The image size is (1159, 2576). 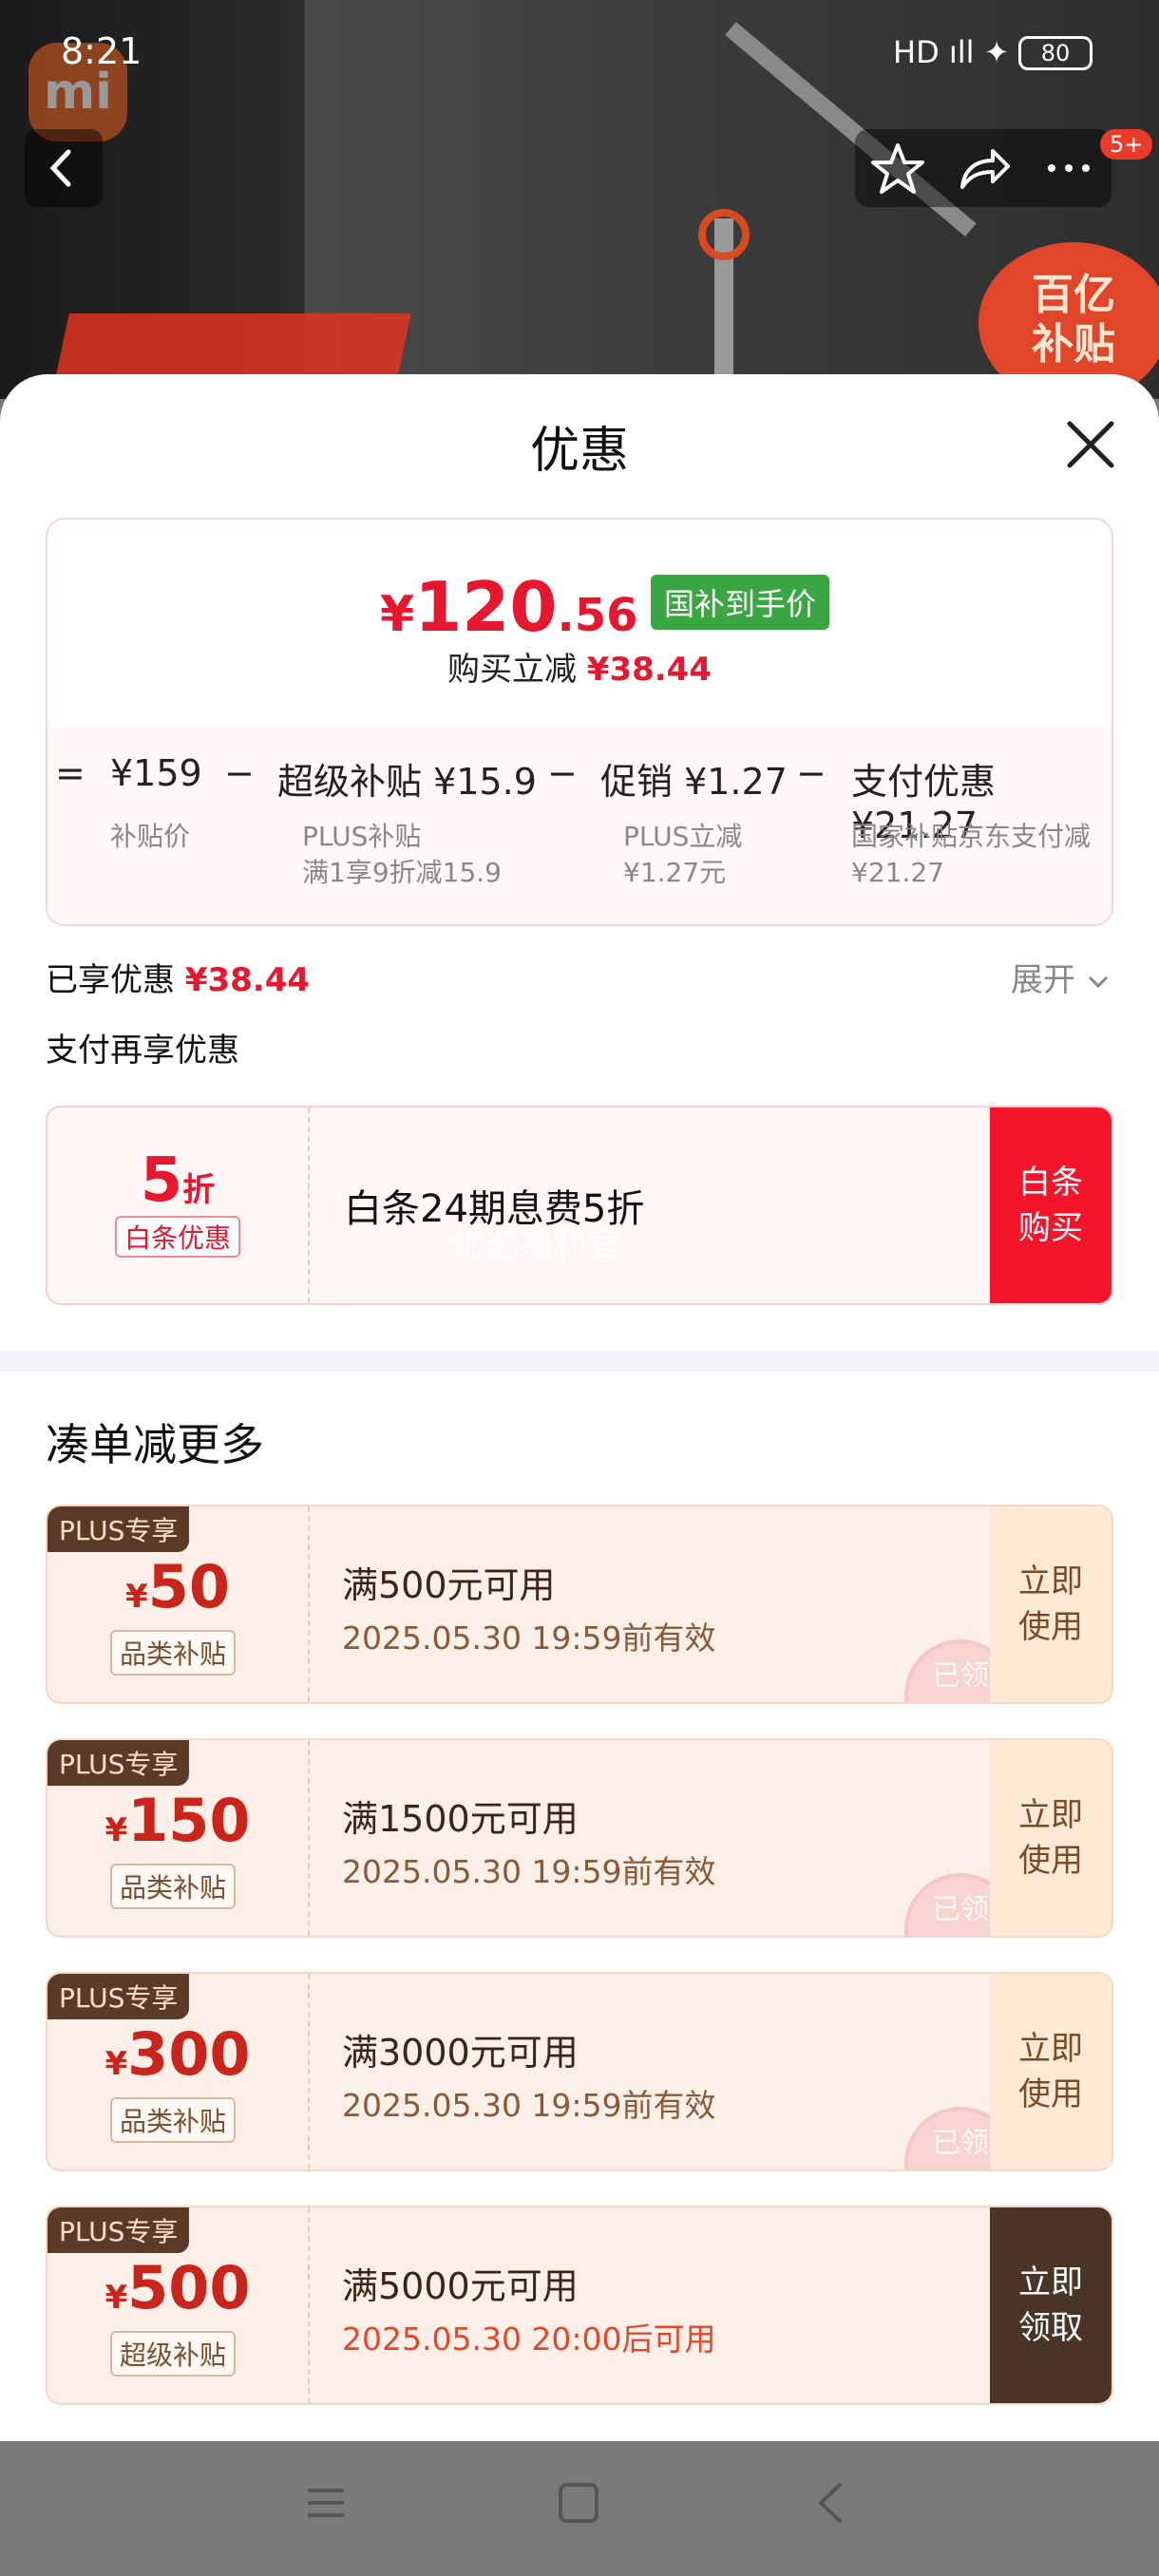 I want to click on reduce-label: 购买立减, so click(x=511, y=670).